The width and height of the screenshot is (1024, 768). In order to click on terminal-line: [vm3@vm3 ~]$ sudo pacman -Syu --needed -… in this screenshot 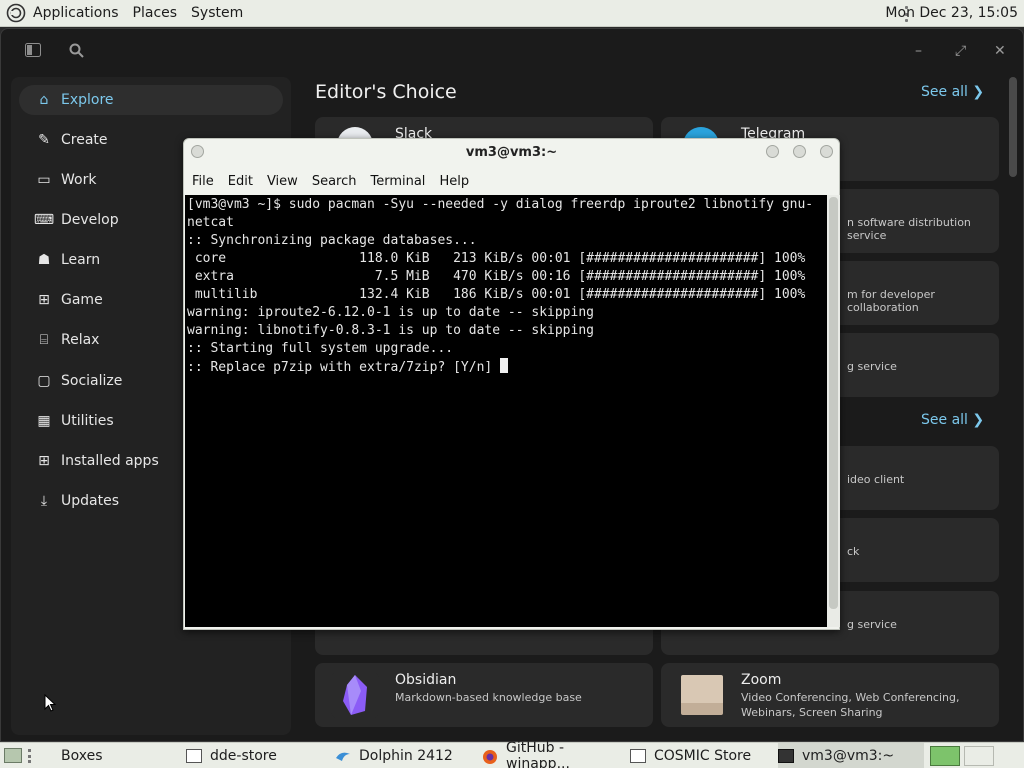, I will do `click(500, 204)`.